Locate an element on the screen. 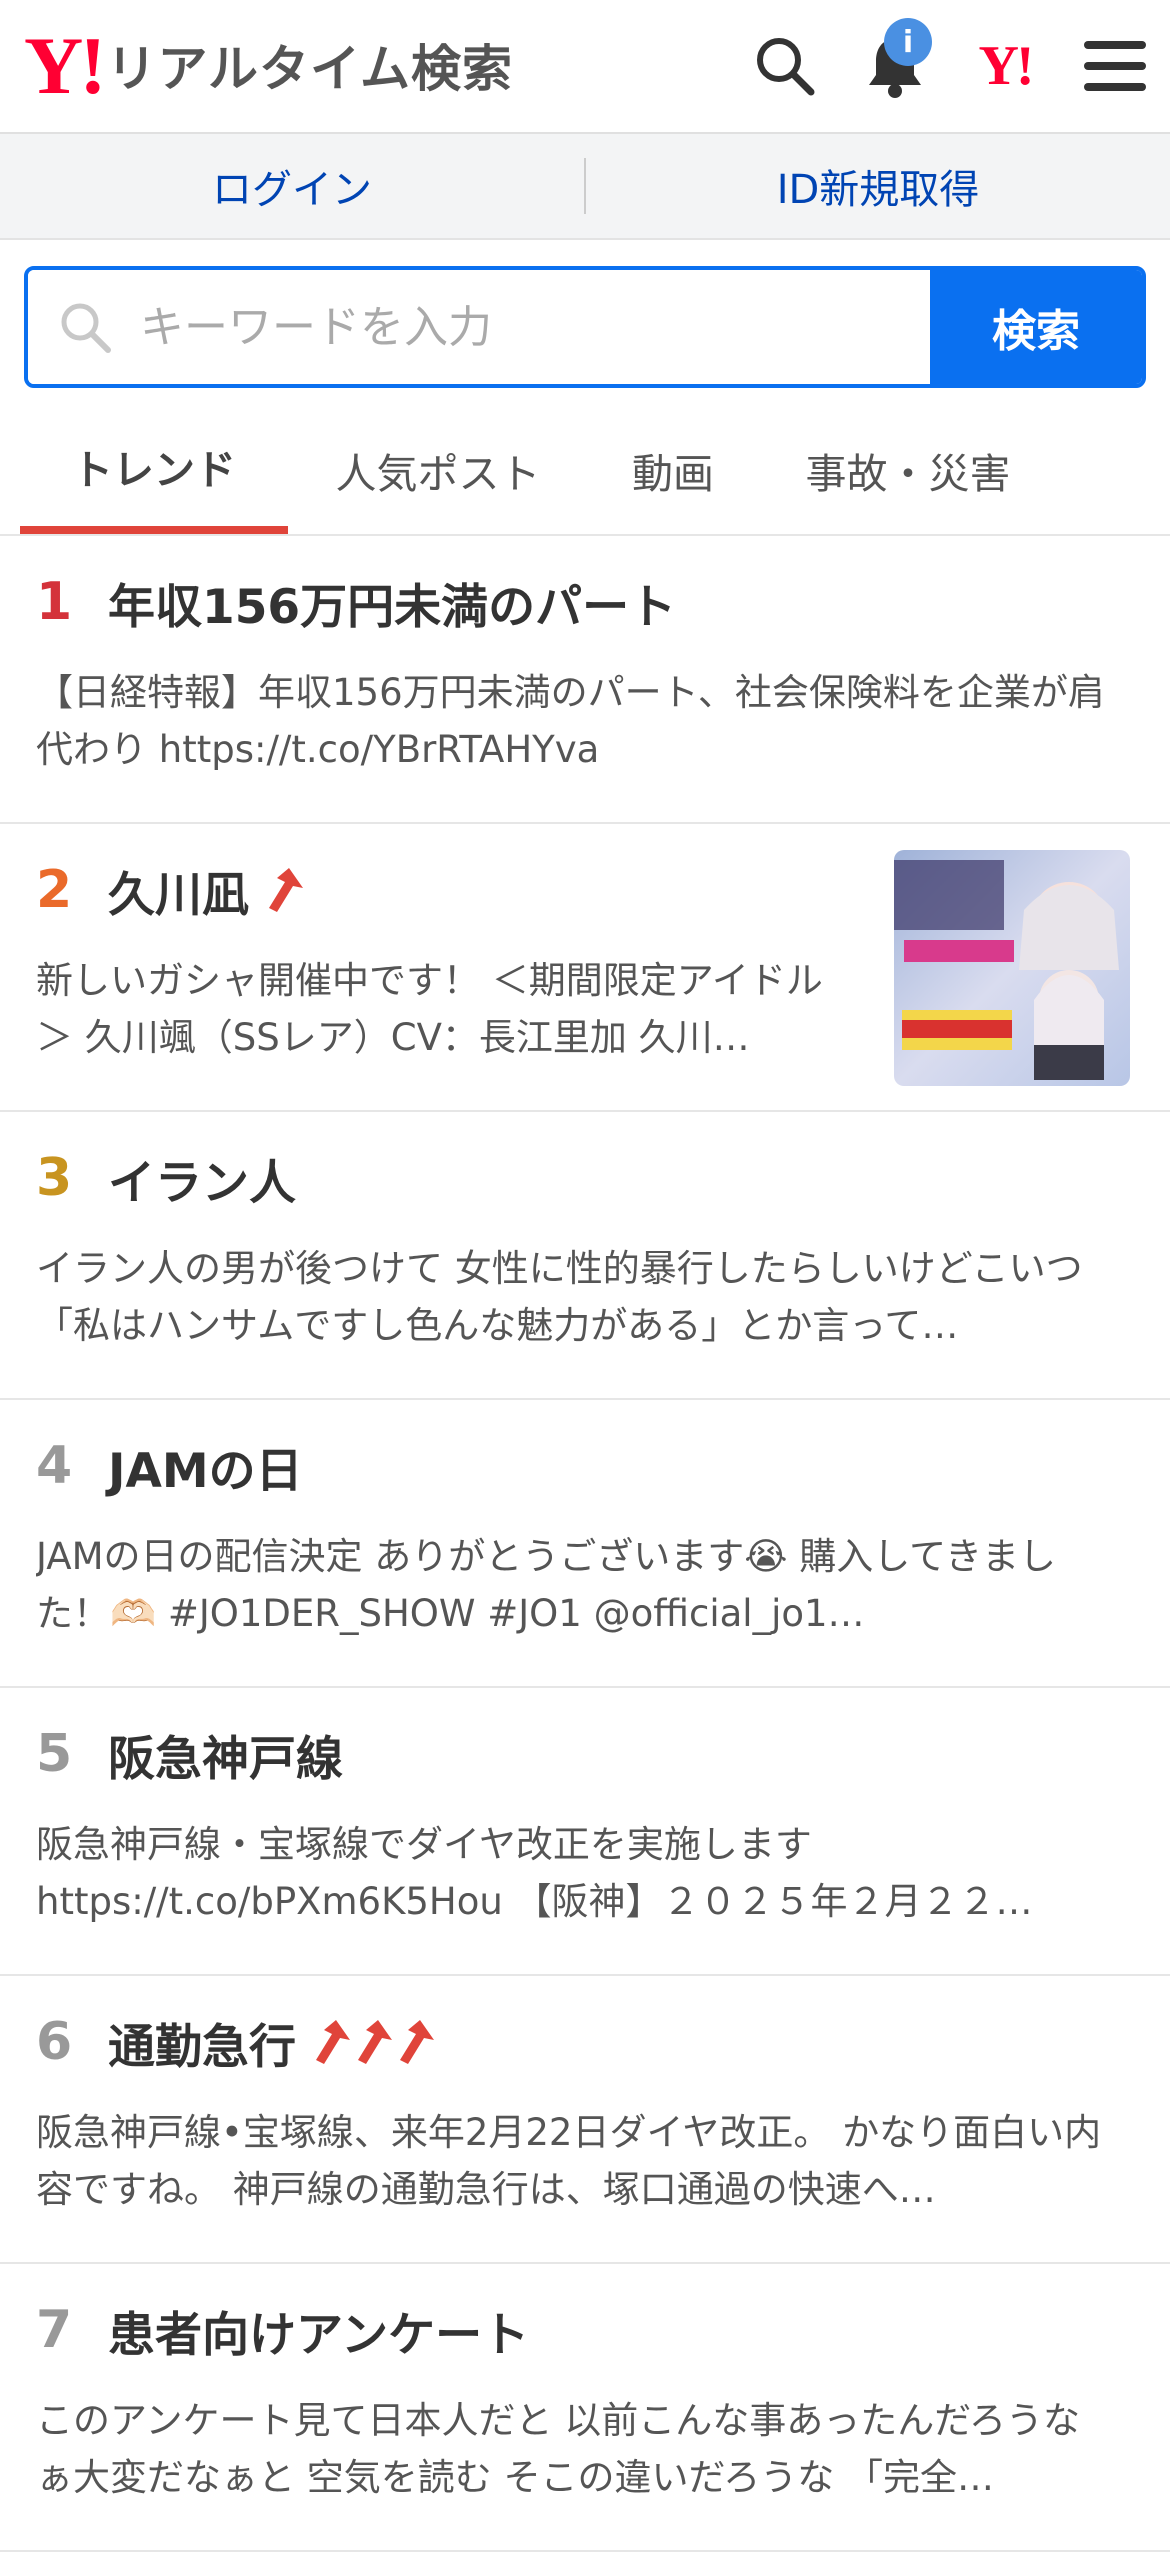 This screenshot has width=1170, height=2552. yahoo-japan-icon: Y! is located at coordinates (1006, 66).